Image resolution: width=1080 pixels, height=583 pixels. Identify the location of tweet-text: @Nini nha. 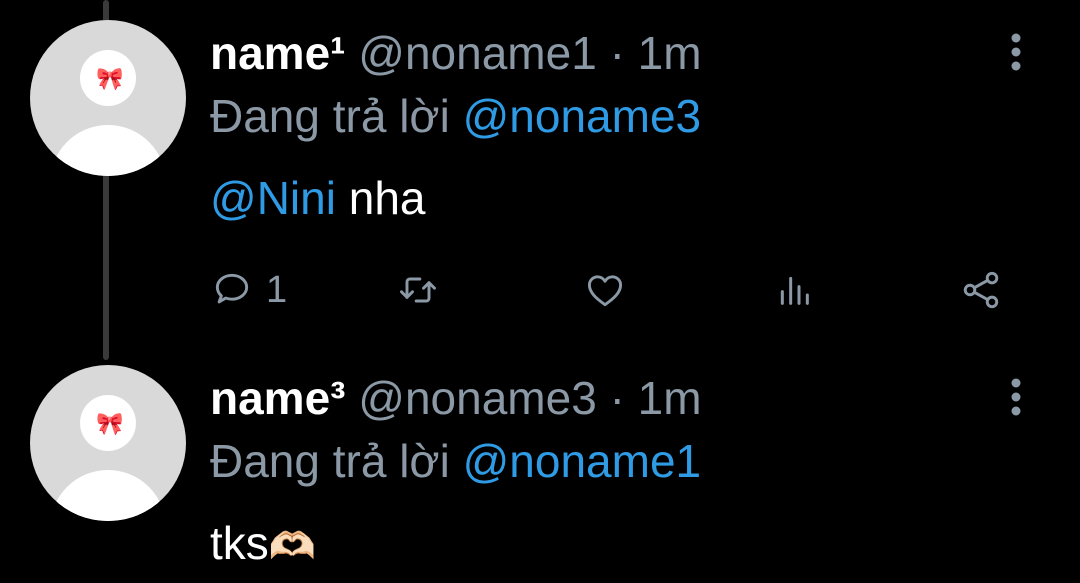
(317, 198).